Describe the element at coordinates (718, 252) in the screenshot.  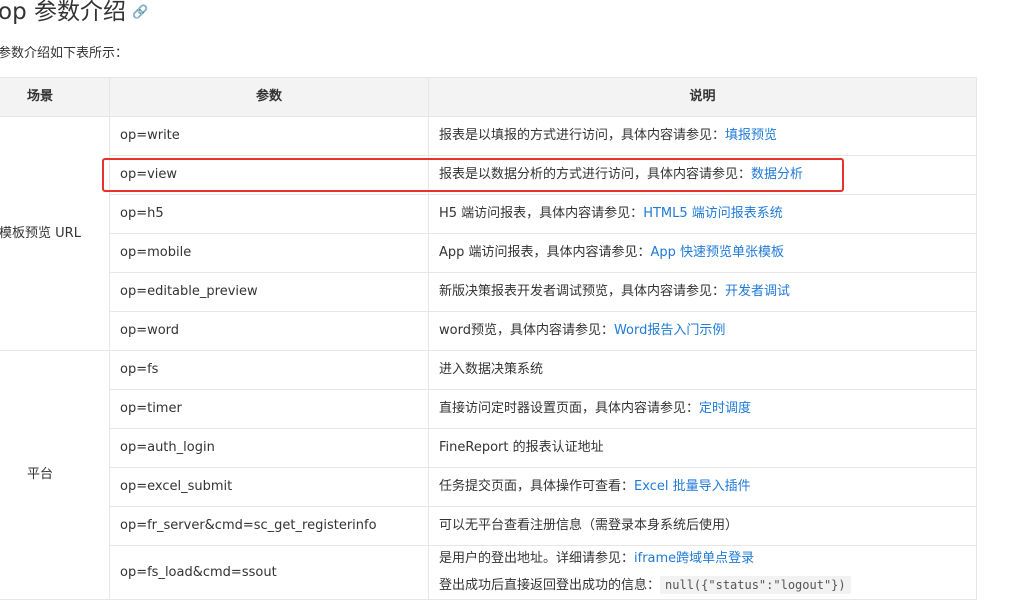
I see `doc-link: App 快速预览单张模板` at that location.